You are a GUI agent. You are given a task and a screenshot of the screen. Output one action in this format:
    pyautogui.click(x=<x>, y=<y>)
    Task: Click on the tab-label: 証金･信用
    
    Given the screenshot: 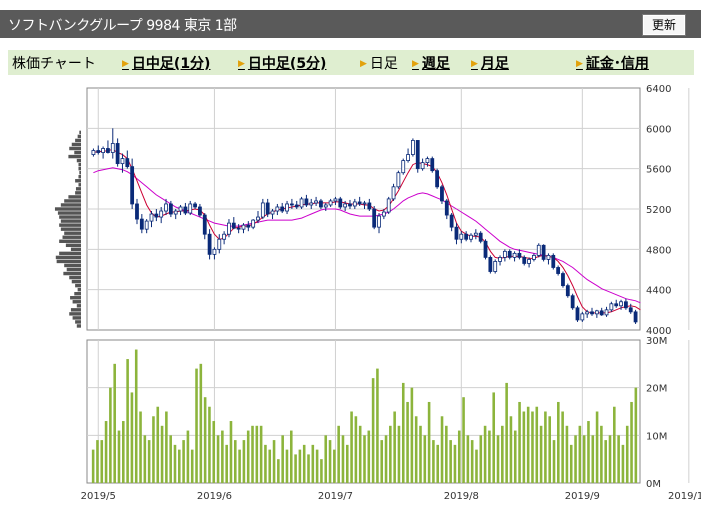 What is the action you would take?
    pyautogui.click(x=617, y=64)
    